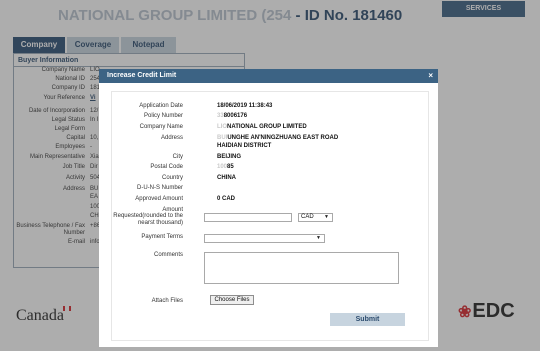 The height and width of the screenshot is (351, 540). I want to click on approved-amount-value: 0 CAD, so click(226, 199).